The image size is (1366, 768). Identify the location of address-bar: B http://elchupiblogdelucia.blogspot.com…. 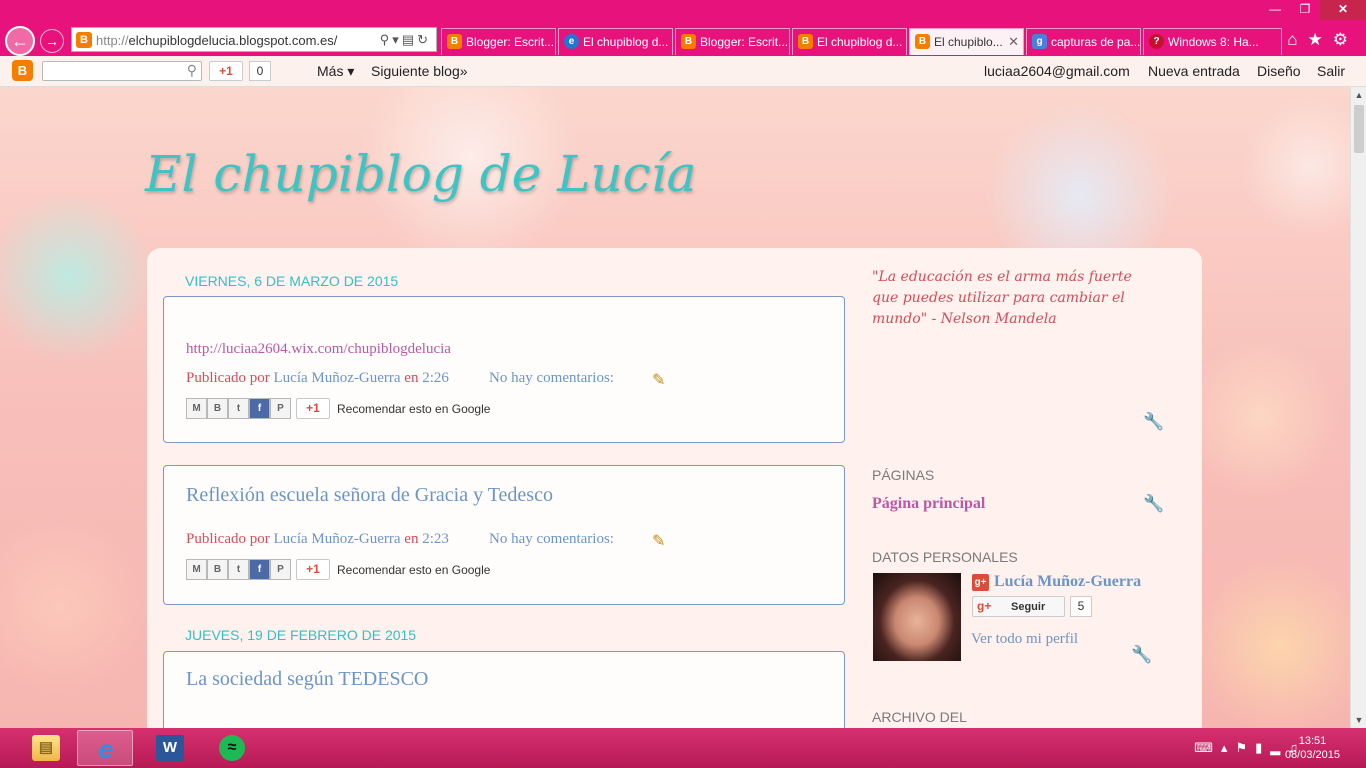
(254, 39).